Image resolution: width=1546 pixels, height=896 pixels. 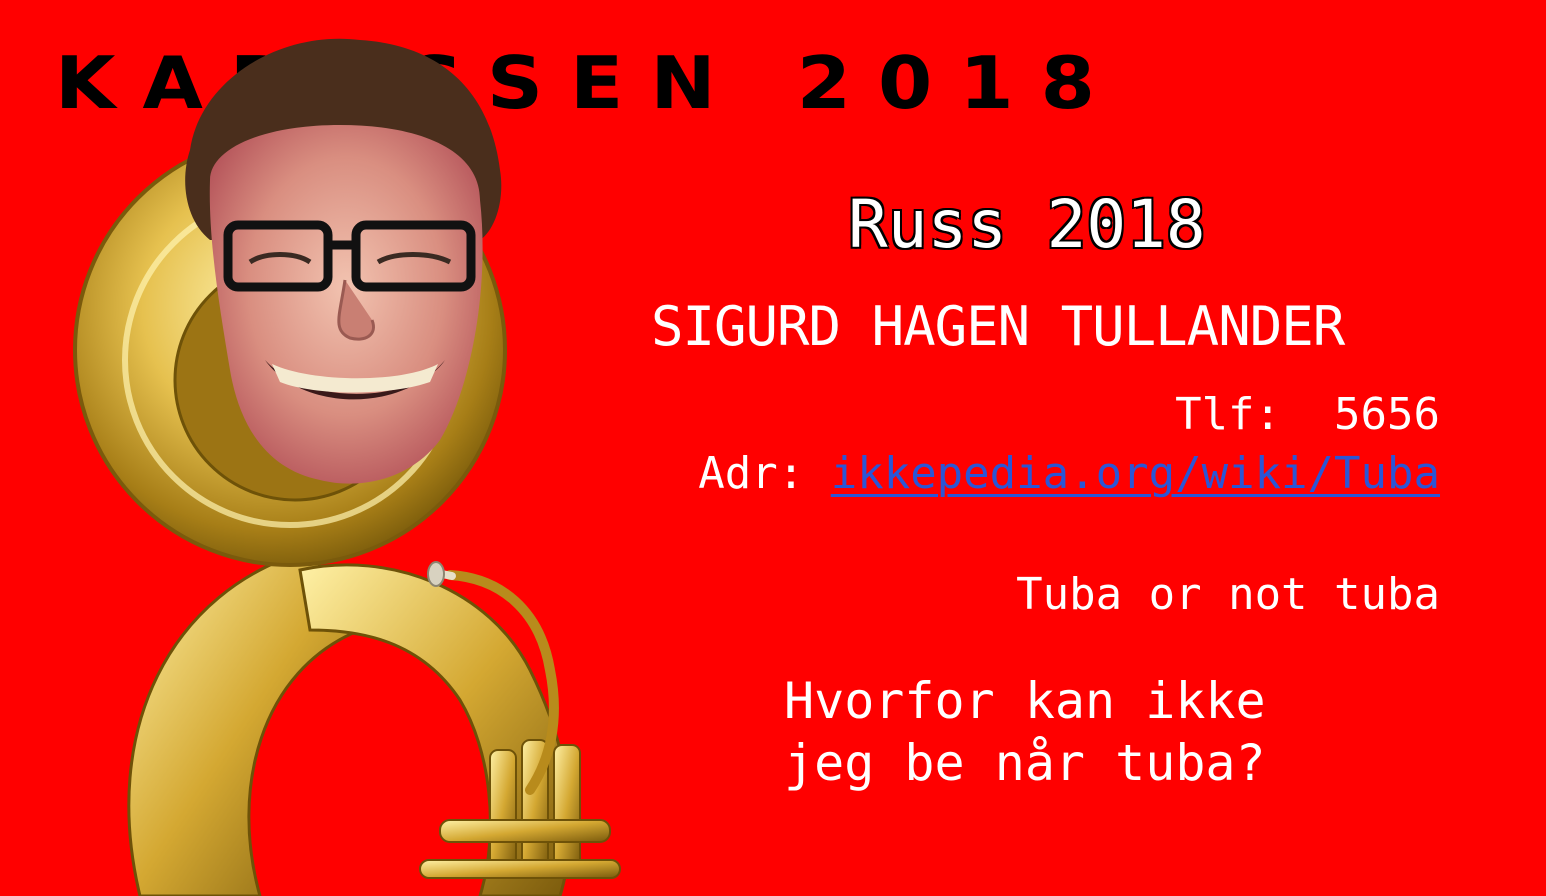 I want to click on address-link: ikkepedia.org/wiki/Tuba, so click(x=1135, y=473).